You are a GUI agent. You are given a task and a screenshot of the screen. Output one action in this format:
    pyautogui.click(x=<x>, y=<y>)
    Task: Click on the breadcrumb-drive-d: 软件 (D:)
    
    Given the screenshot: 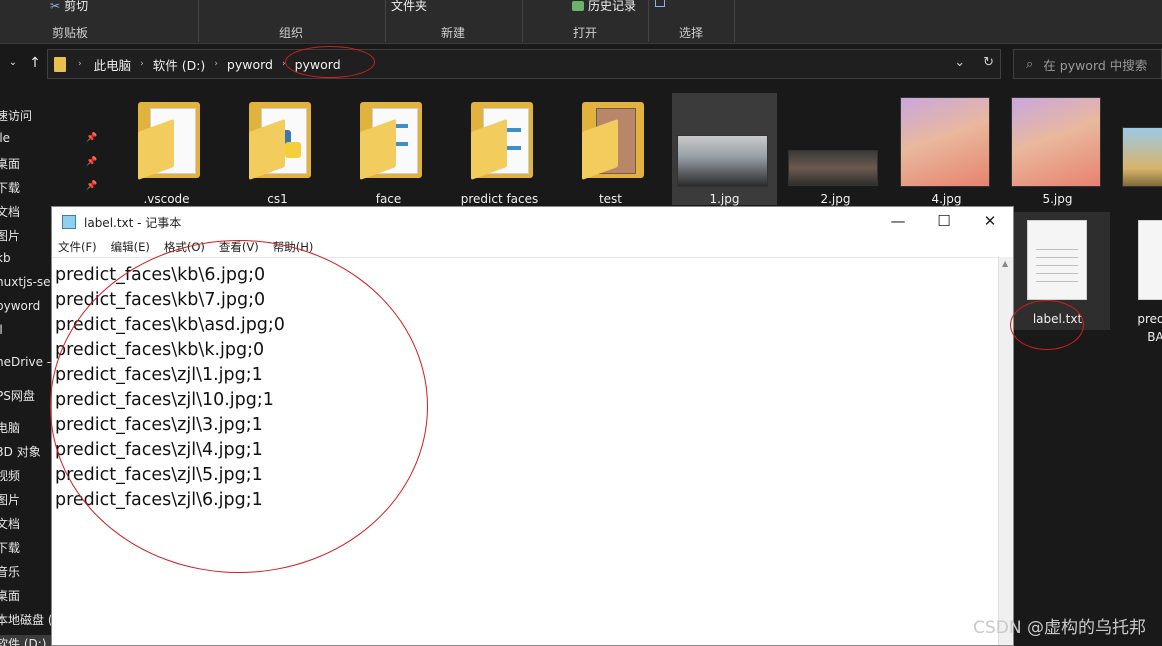 What is the action you would take?
    pyautogui.click(x=179, y=64)
    